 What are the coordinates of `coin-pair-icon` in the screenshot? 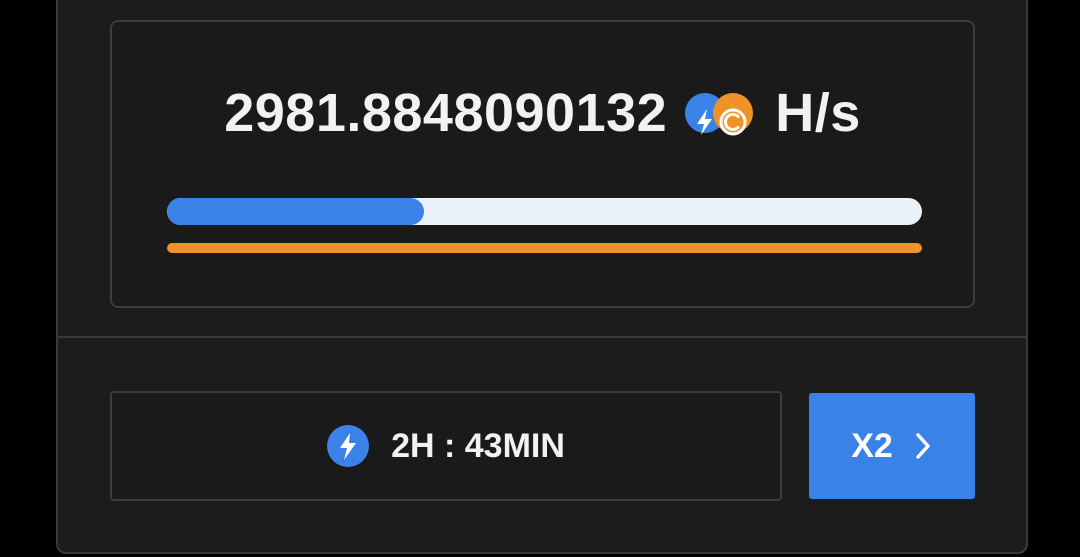 It's located at (723, 113).